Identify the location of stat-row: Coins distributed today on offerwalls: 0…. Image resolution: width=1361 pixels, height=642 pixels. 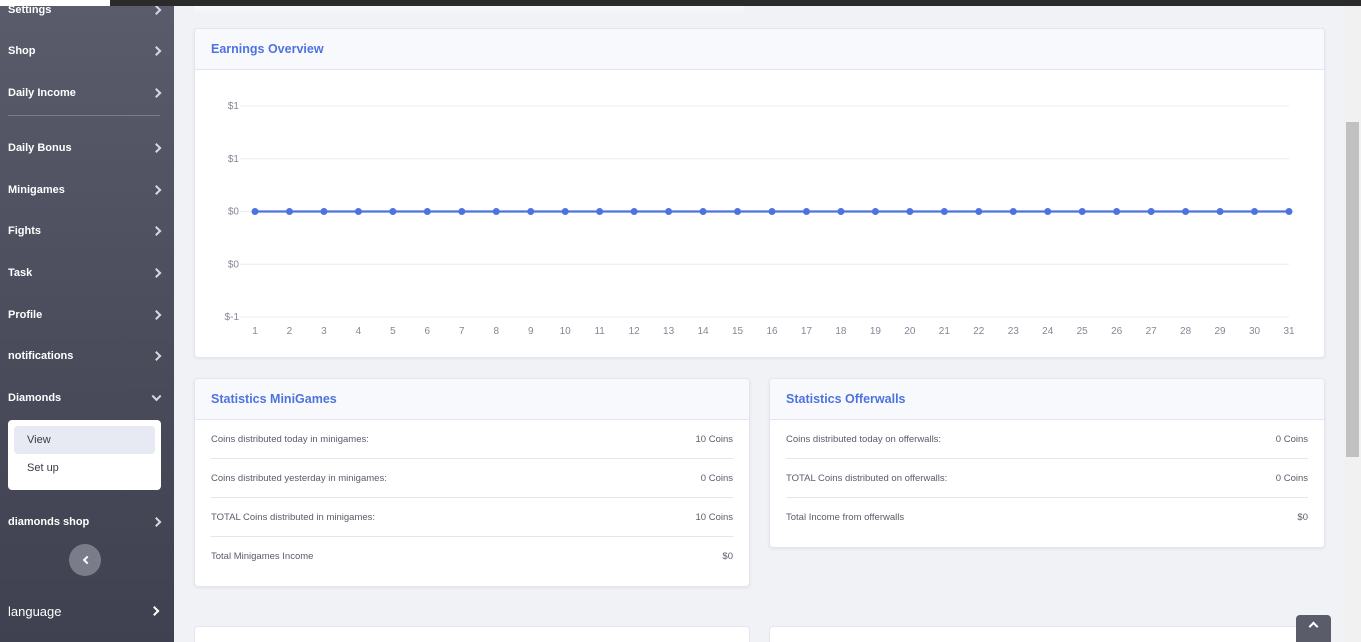
(1047, 439).